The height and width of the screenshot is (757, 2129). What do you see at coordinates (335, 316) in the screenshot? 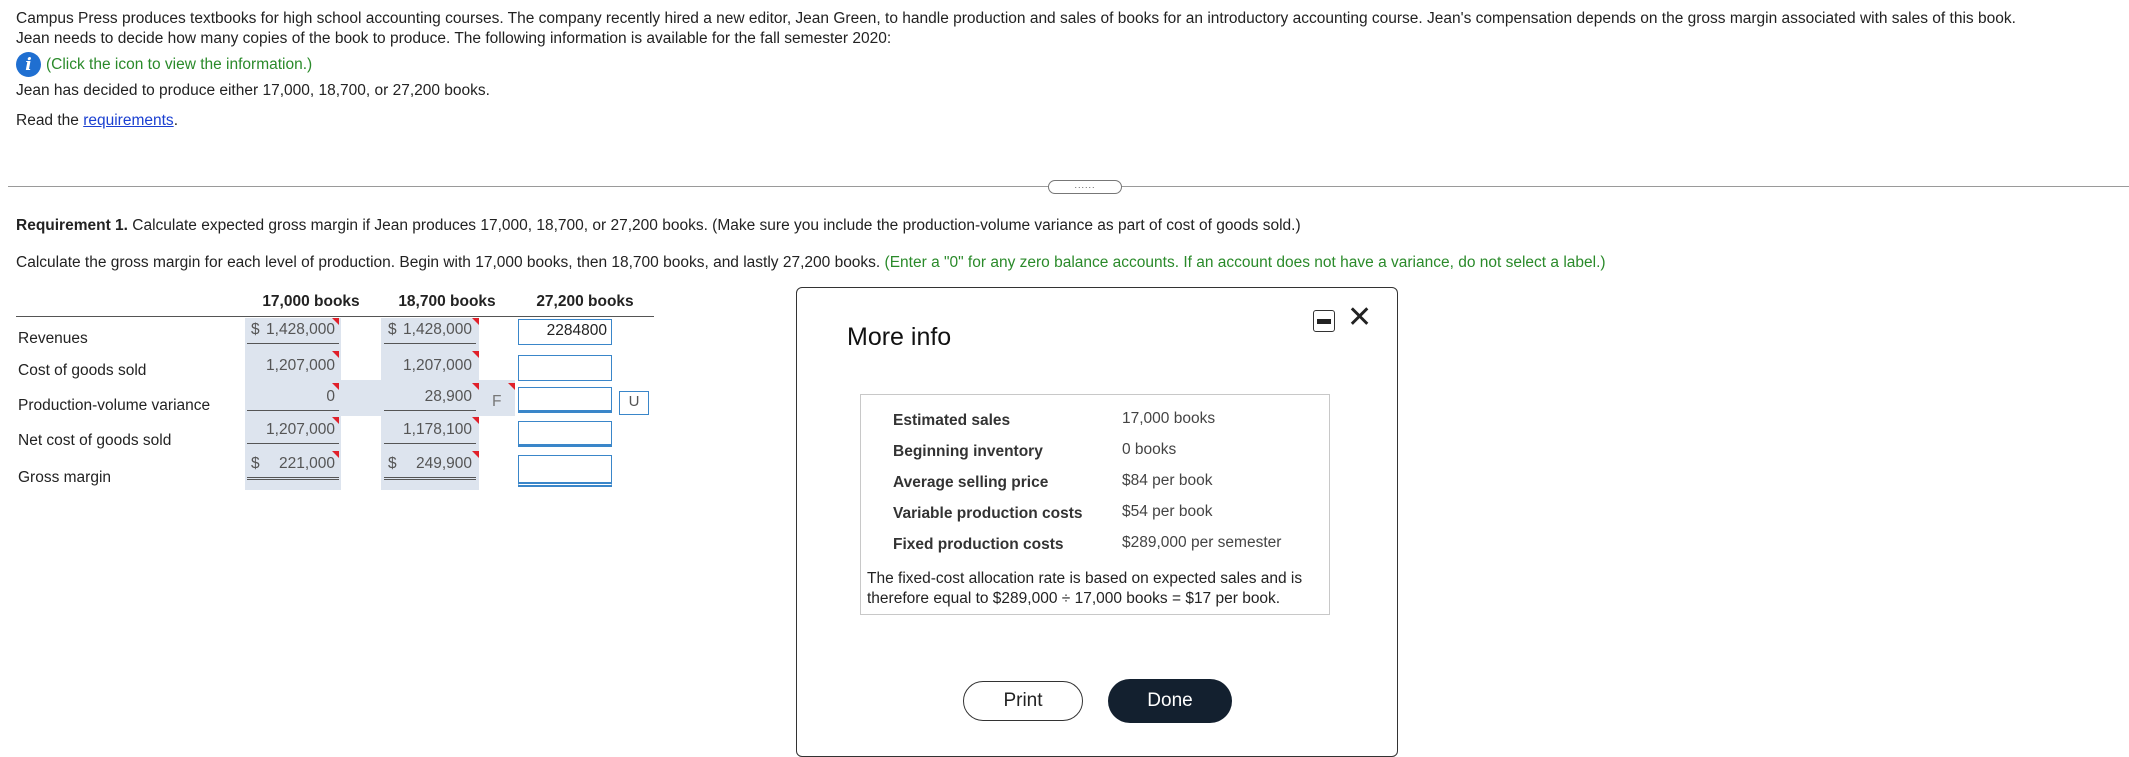
I see `header-rule` at bounding box center [335, 316].